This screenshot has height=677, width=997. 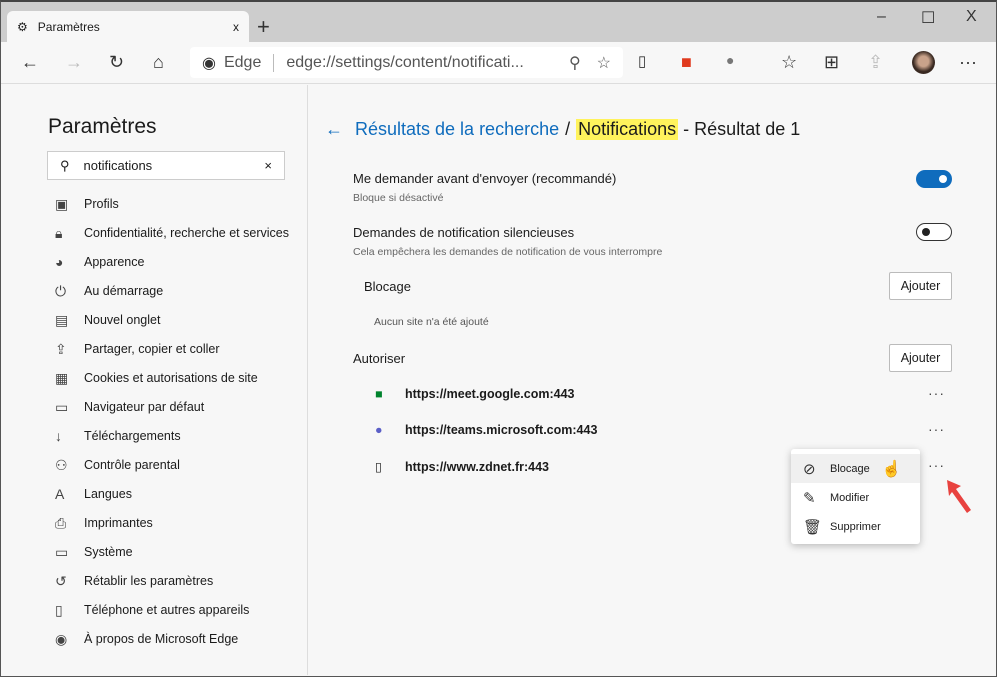 I want to click on highlighted-term: Notifications, so click(x=627, y=129).